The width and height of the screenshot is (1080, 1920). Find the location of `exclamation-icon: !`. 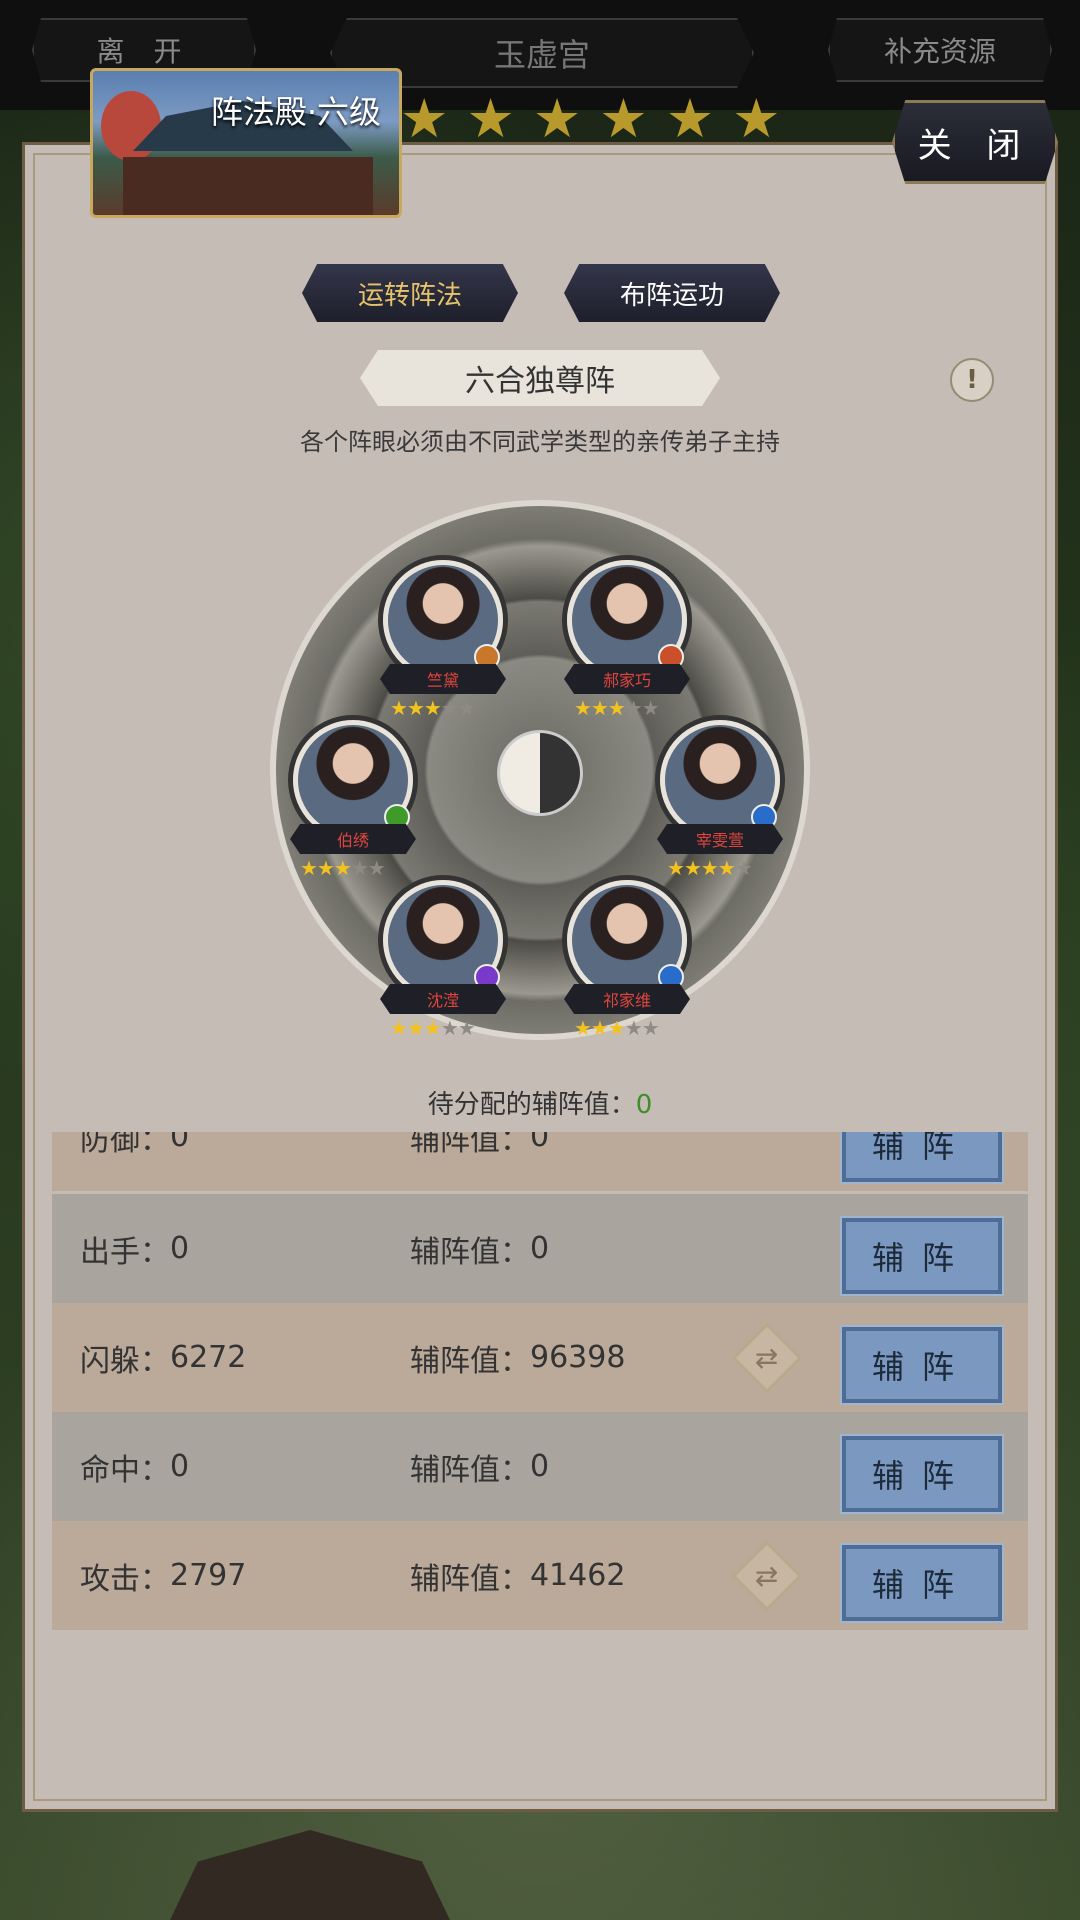

exclamation-icon: ! is located at coordinates (972, 380).